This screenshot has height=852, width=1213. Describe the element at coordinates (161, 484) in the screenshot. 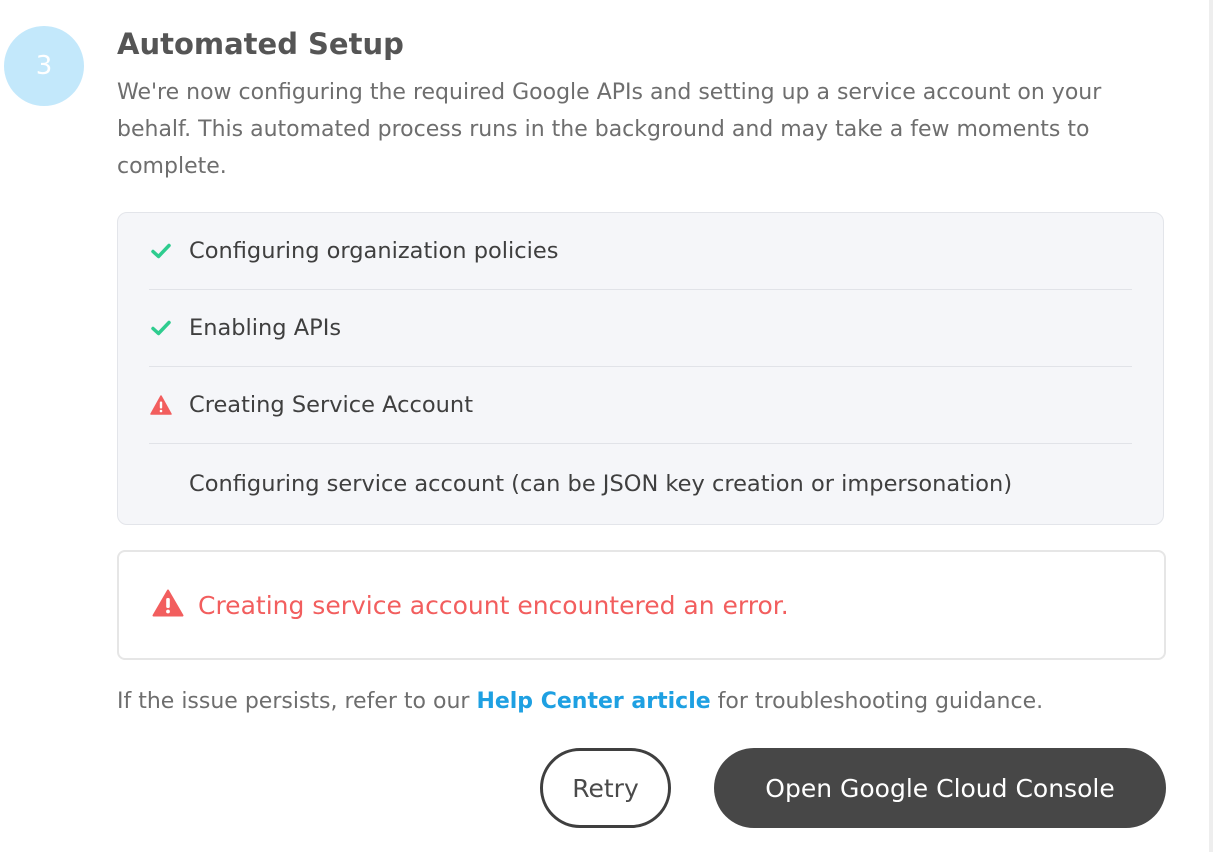

I see `pending-placeholder-icon` at that location.